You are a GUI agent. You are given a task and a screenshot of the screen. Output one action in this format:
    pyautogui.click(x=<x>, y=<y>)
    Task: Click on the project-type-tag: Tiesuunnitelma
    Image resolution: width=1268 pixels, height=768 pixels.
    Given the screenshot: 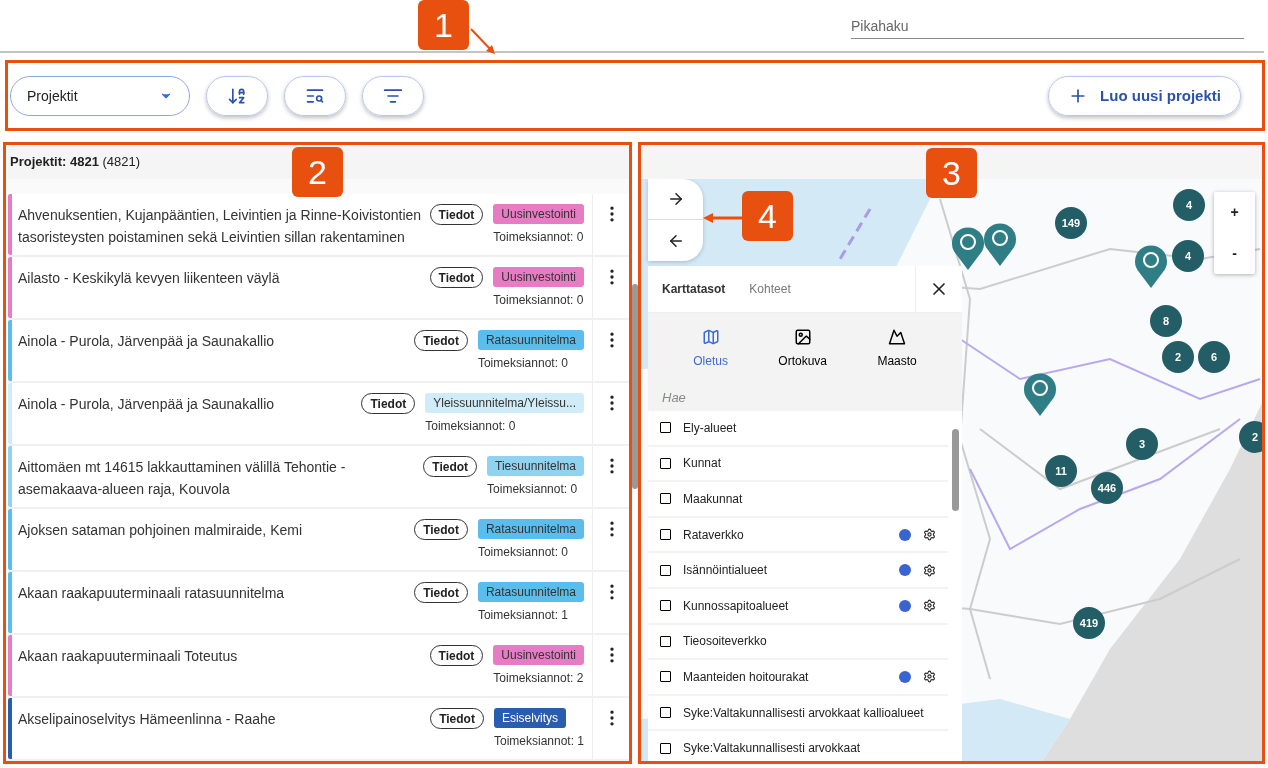 What is the action you would take?
    pyautogui.click(x=535, y=466)
    